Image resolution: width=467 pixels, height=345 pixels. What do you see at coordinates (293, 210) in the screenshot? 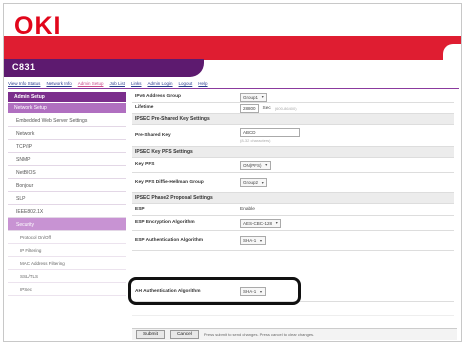
I see `form-row: ESP Enable` at bounding box center [293, 210].